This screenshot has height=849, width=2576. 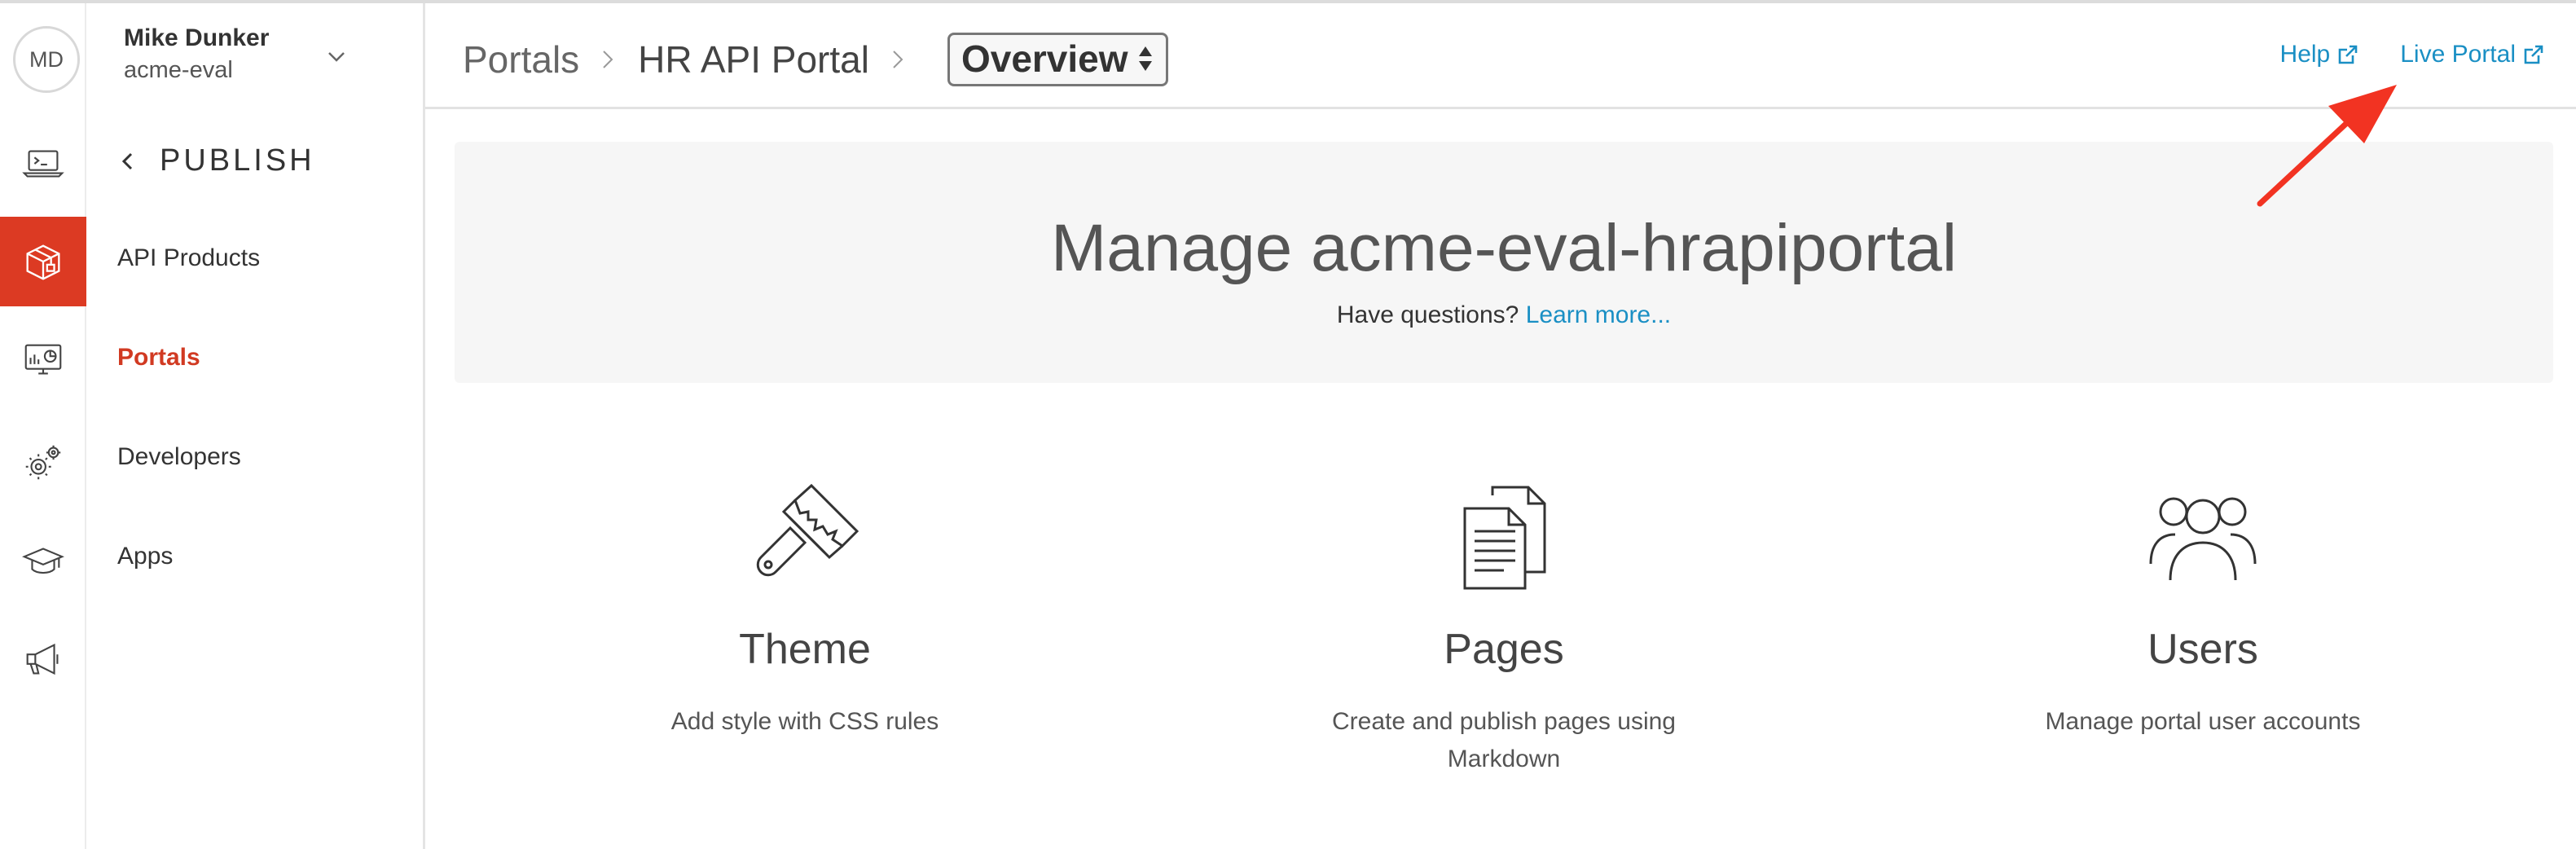 I want to click on banner-question: Have questions?, so click(x=1427, y=314).